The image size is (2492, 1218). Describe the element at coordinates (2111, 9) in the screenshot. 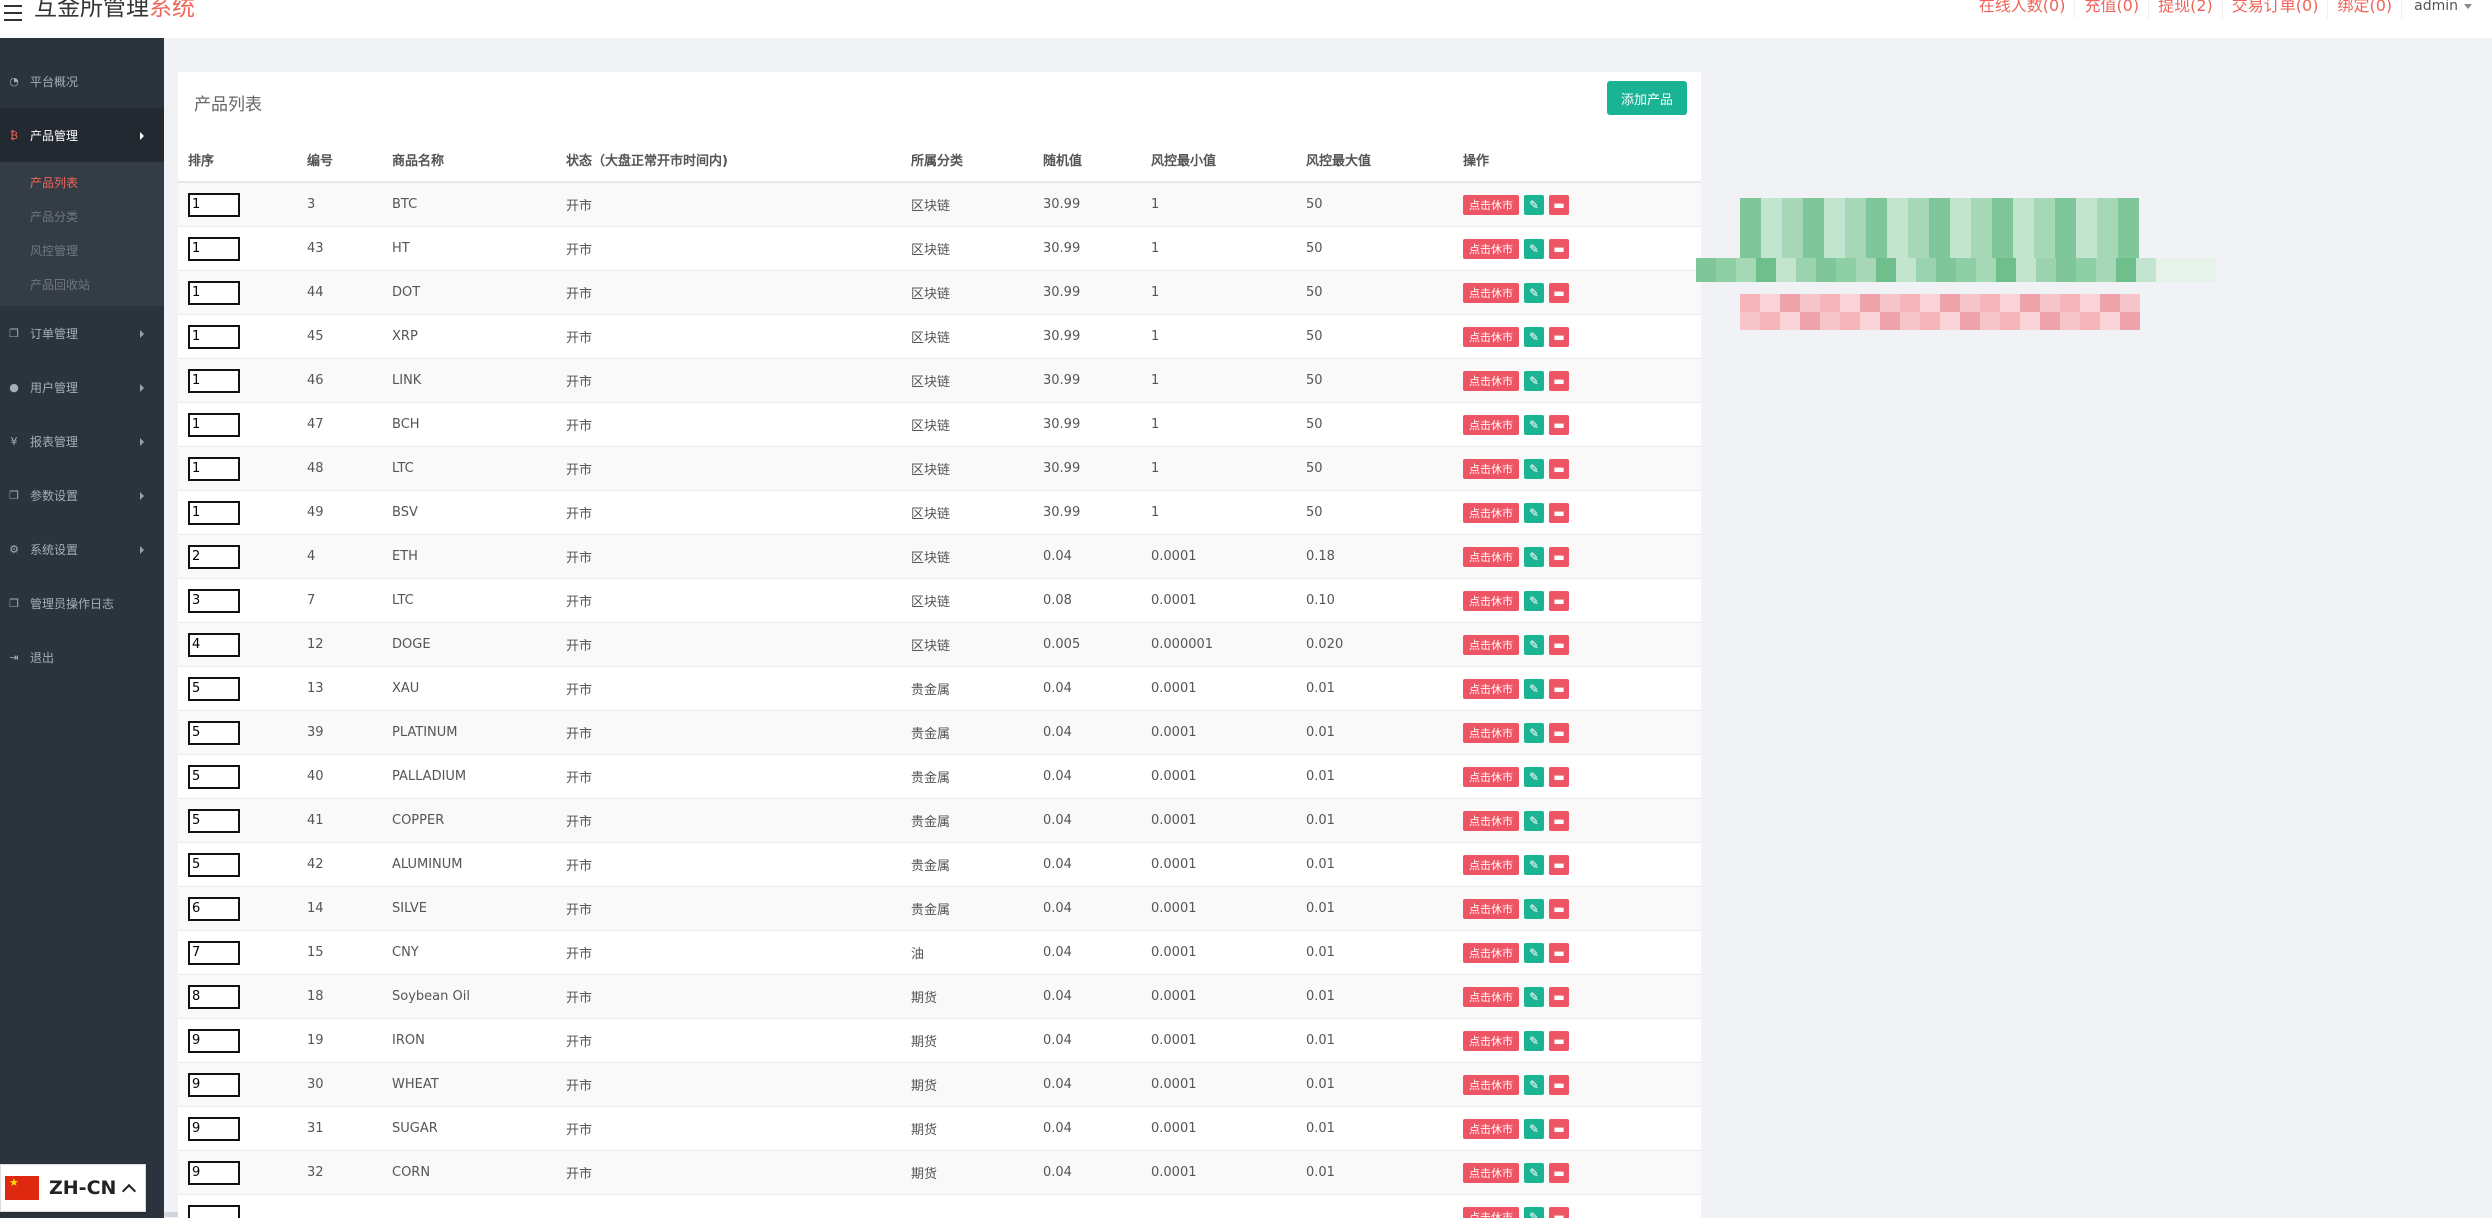

I see `top-link-1: 充值(0)` at that location.